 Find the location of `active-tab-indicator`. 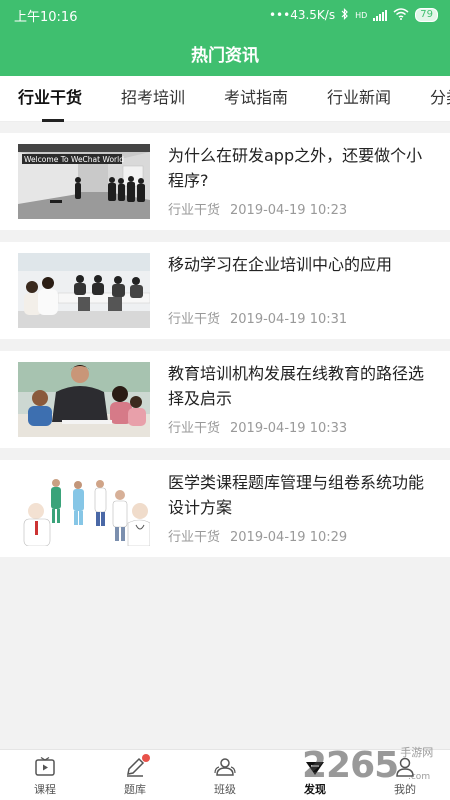

active-tab-indicator is located at coordinates (53, 120).